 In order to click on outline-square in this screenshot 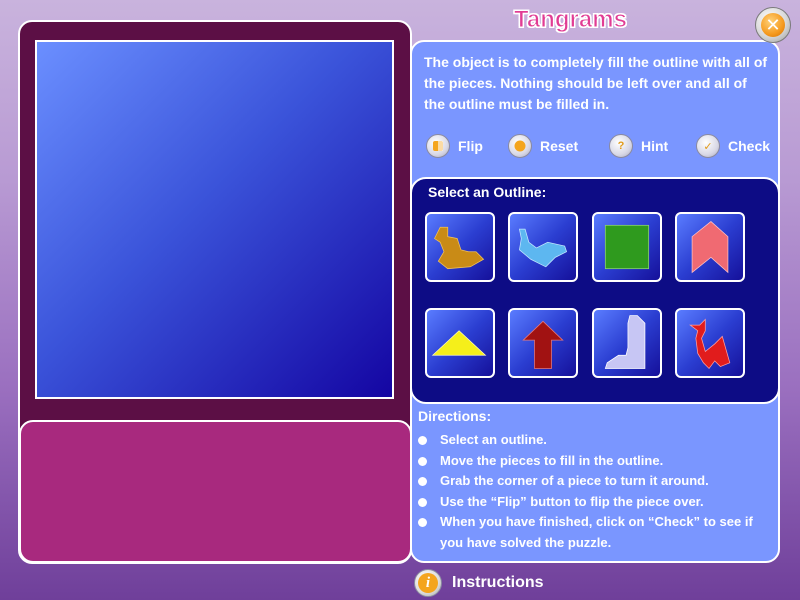, I will do `click(627, 247)`.